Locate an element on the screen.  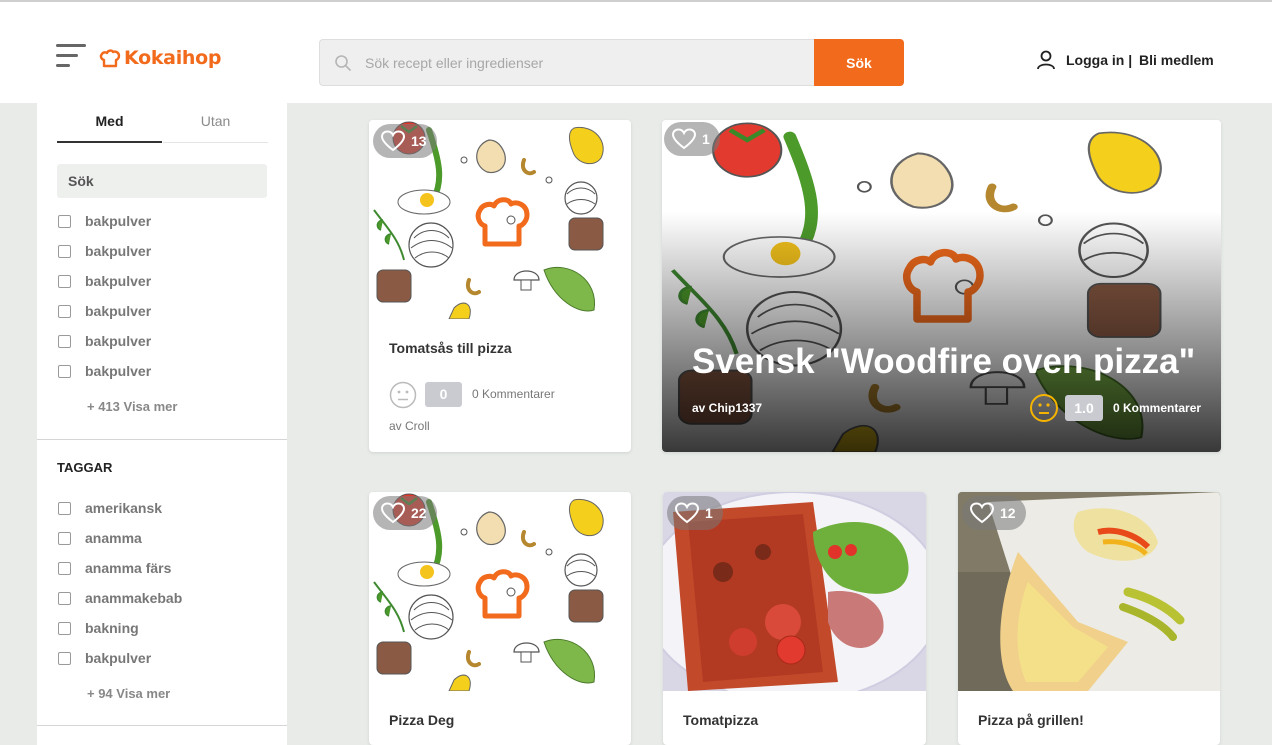
tag-label: anamma färs is located at coordinates (128, 568).